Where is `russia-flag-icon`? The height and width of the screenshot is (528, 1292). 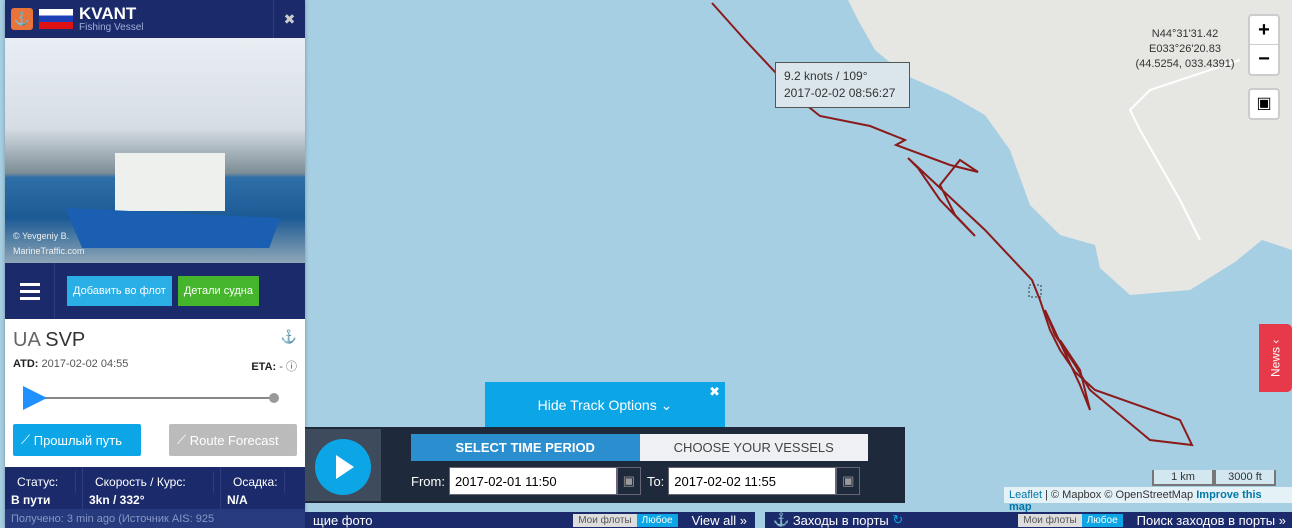
russia-flag-icon is located at coordinates (56, 19).